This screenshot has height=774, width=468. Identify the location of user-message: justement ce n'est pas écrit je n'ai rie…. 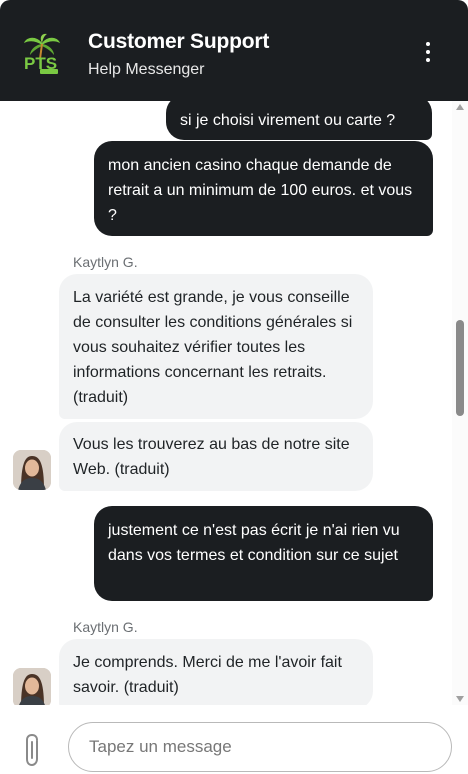
(263, 553).